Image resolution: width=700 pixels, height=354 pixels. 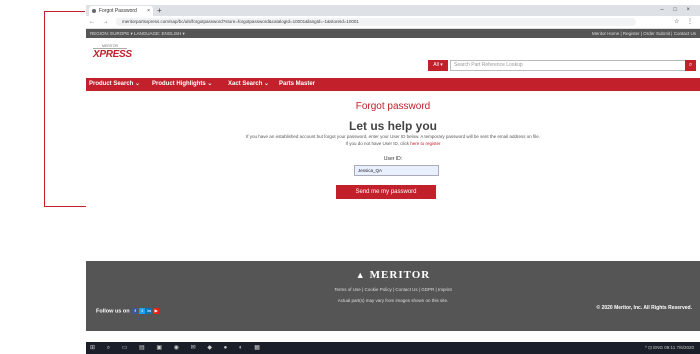 I want to click on youtube-icon: ▶, so click(x=156, y=311).